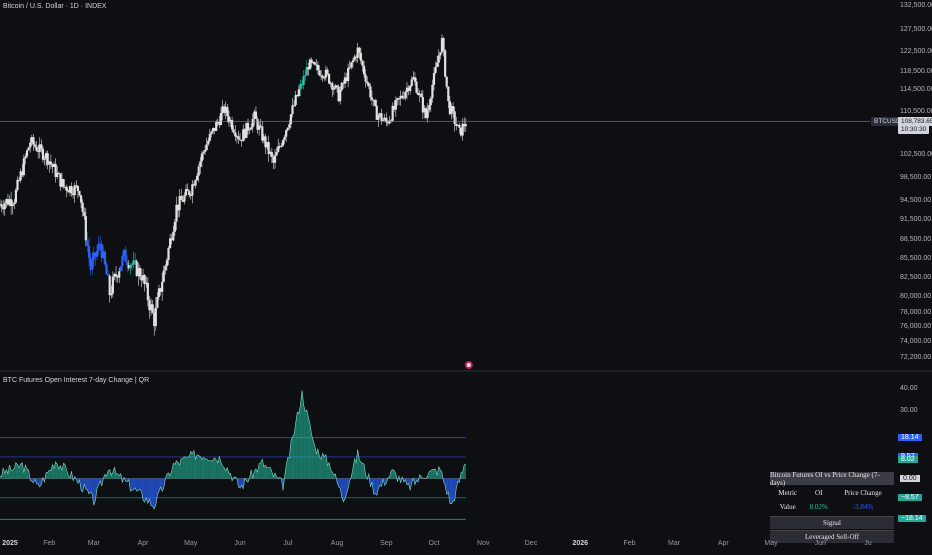  Describe the element at coordinates (787, 493) in the screenshot. I see `panel-col-metric: Metric` at that location.